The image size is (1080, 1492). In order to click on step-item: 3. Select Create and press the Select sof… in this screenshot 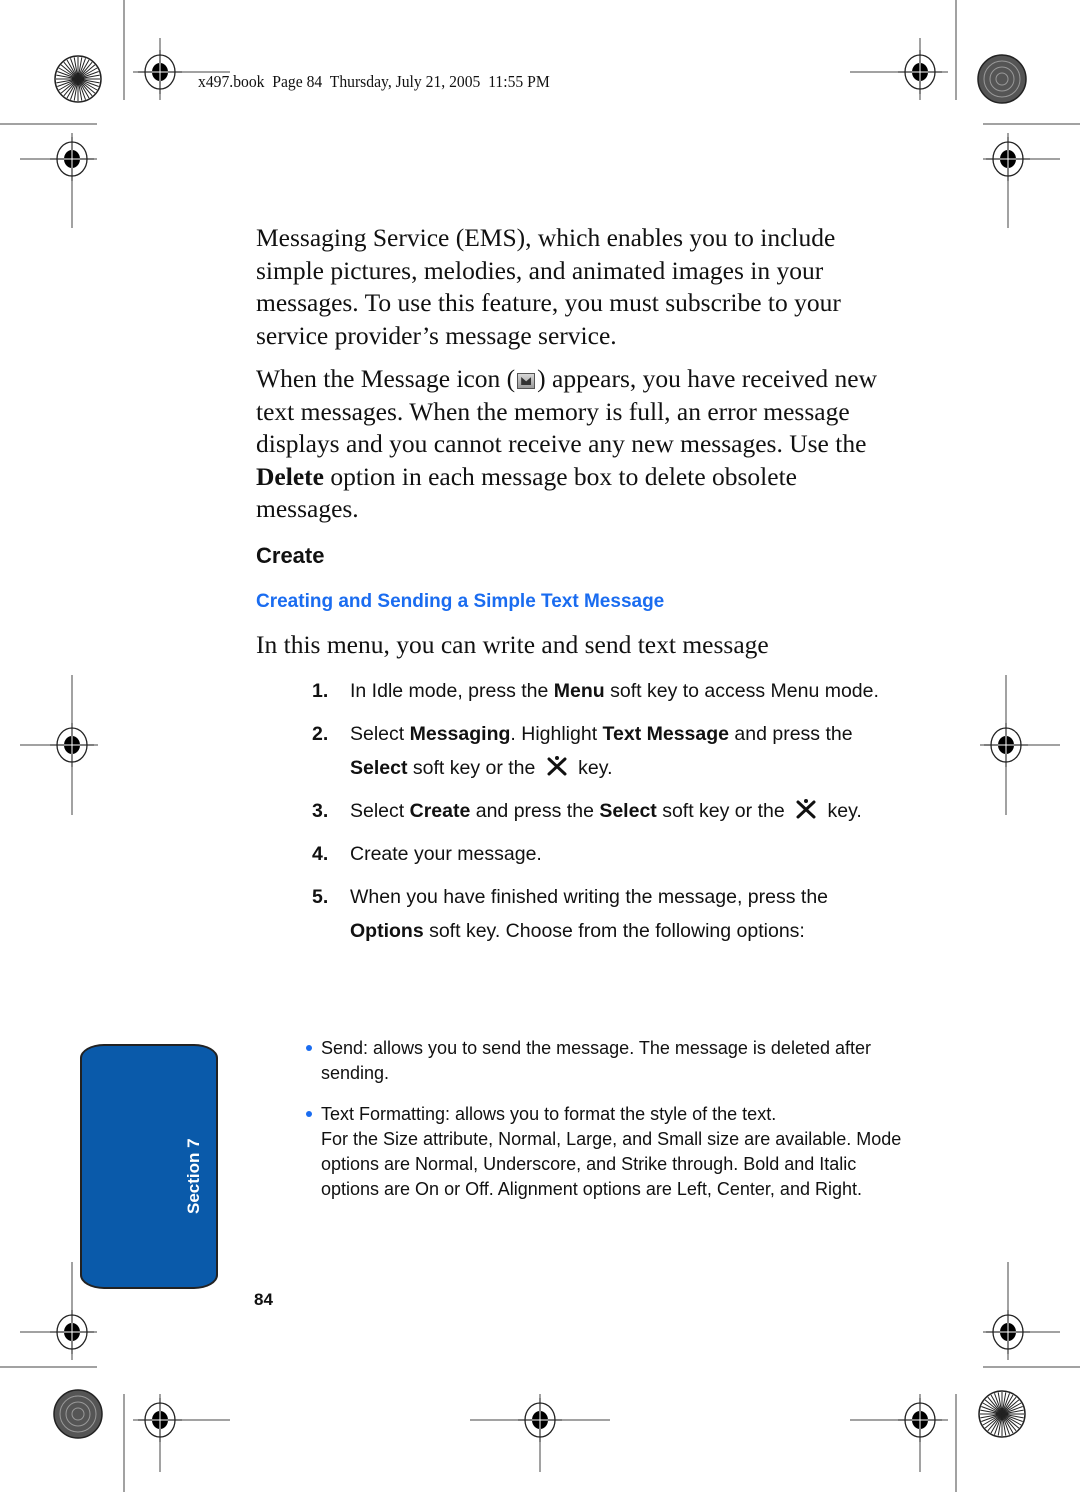, I will do `click(607, 811)`.